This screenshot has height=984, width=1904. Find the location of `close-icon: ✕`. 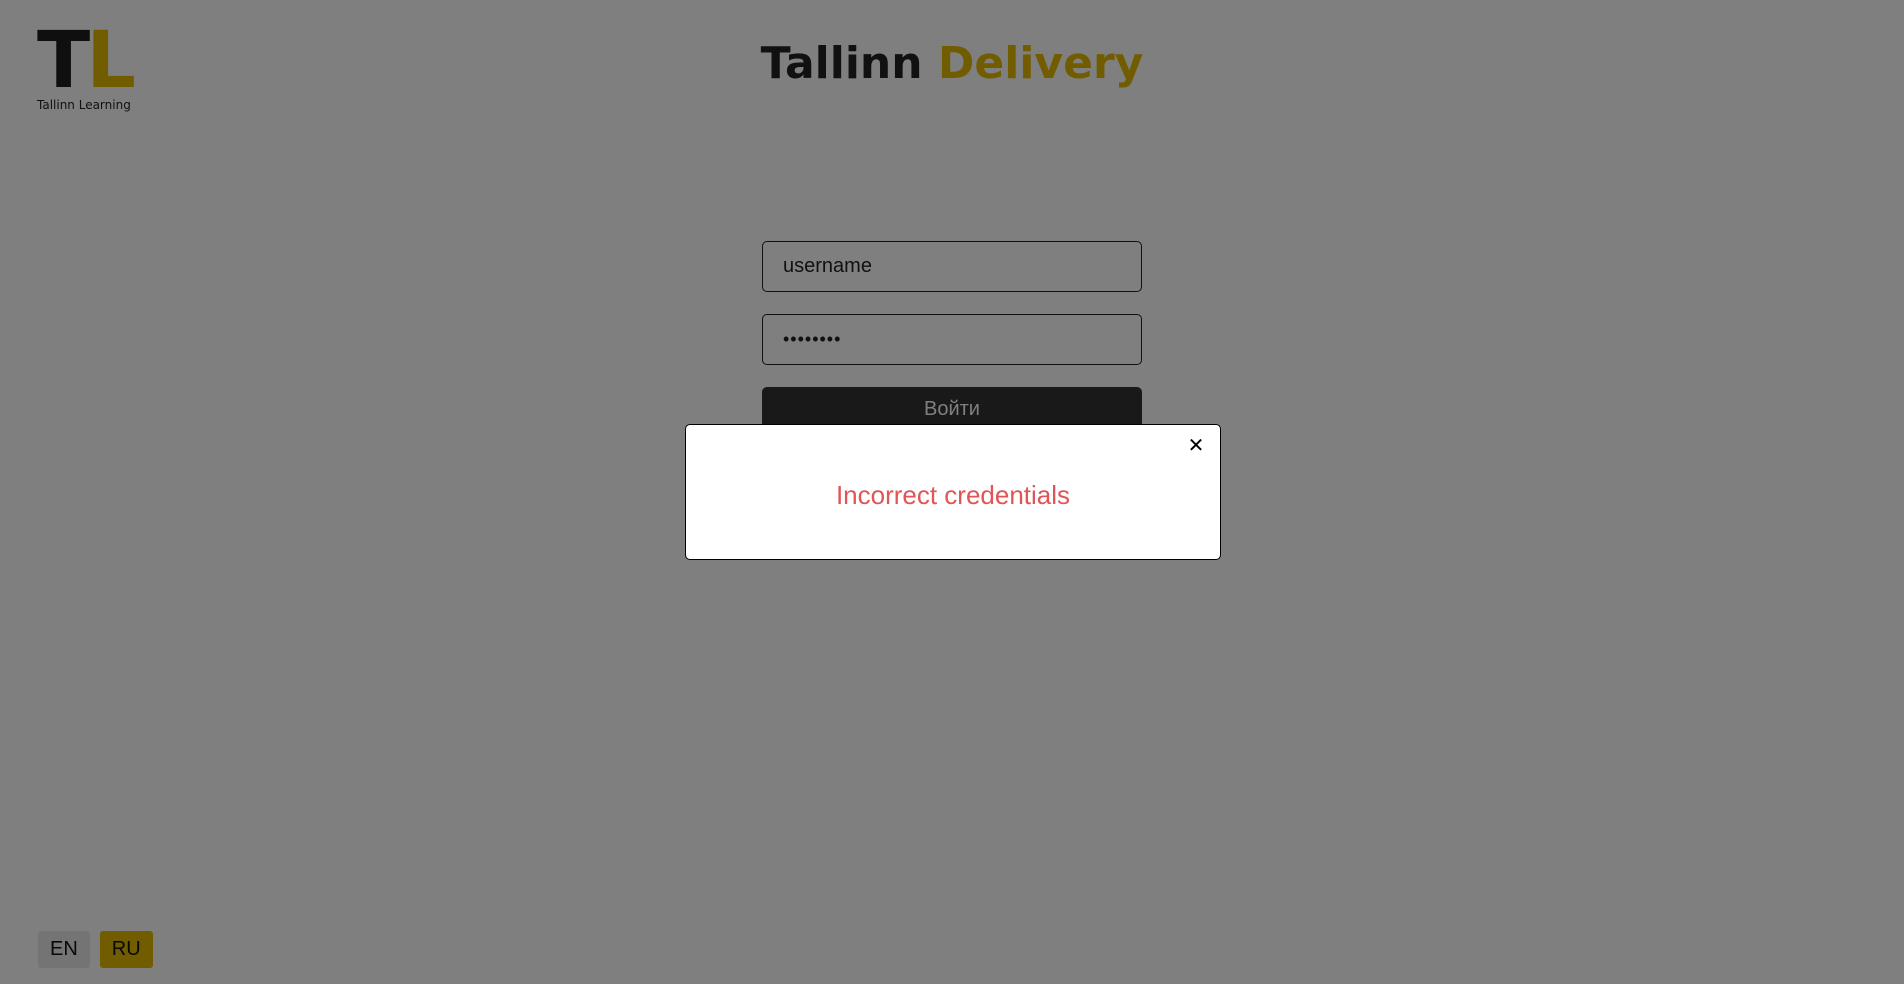

close-icon: ✕ is located at coordinates (1196, 445).